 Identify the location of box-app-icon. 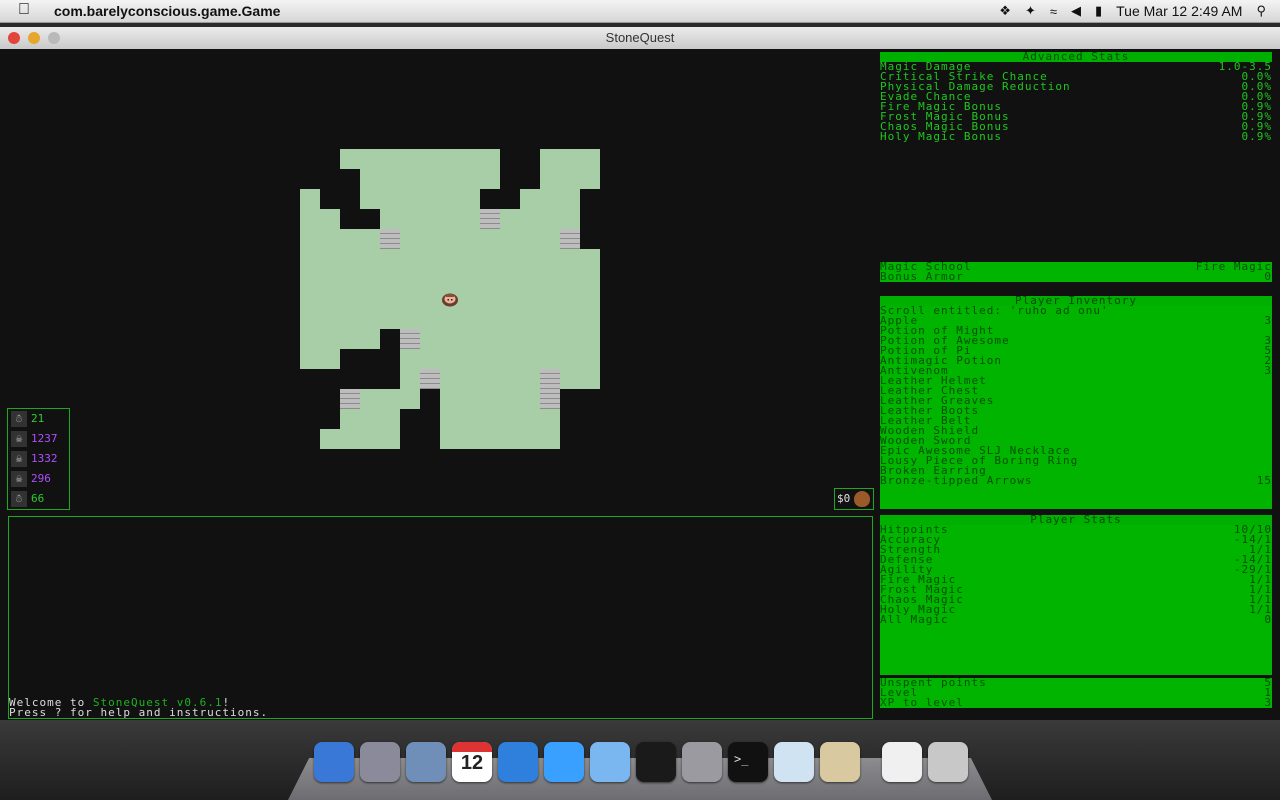
(794, 762).